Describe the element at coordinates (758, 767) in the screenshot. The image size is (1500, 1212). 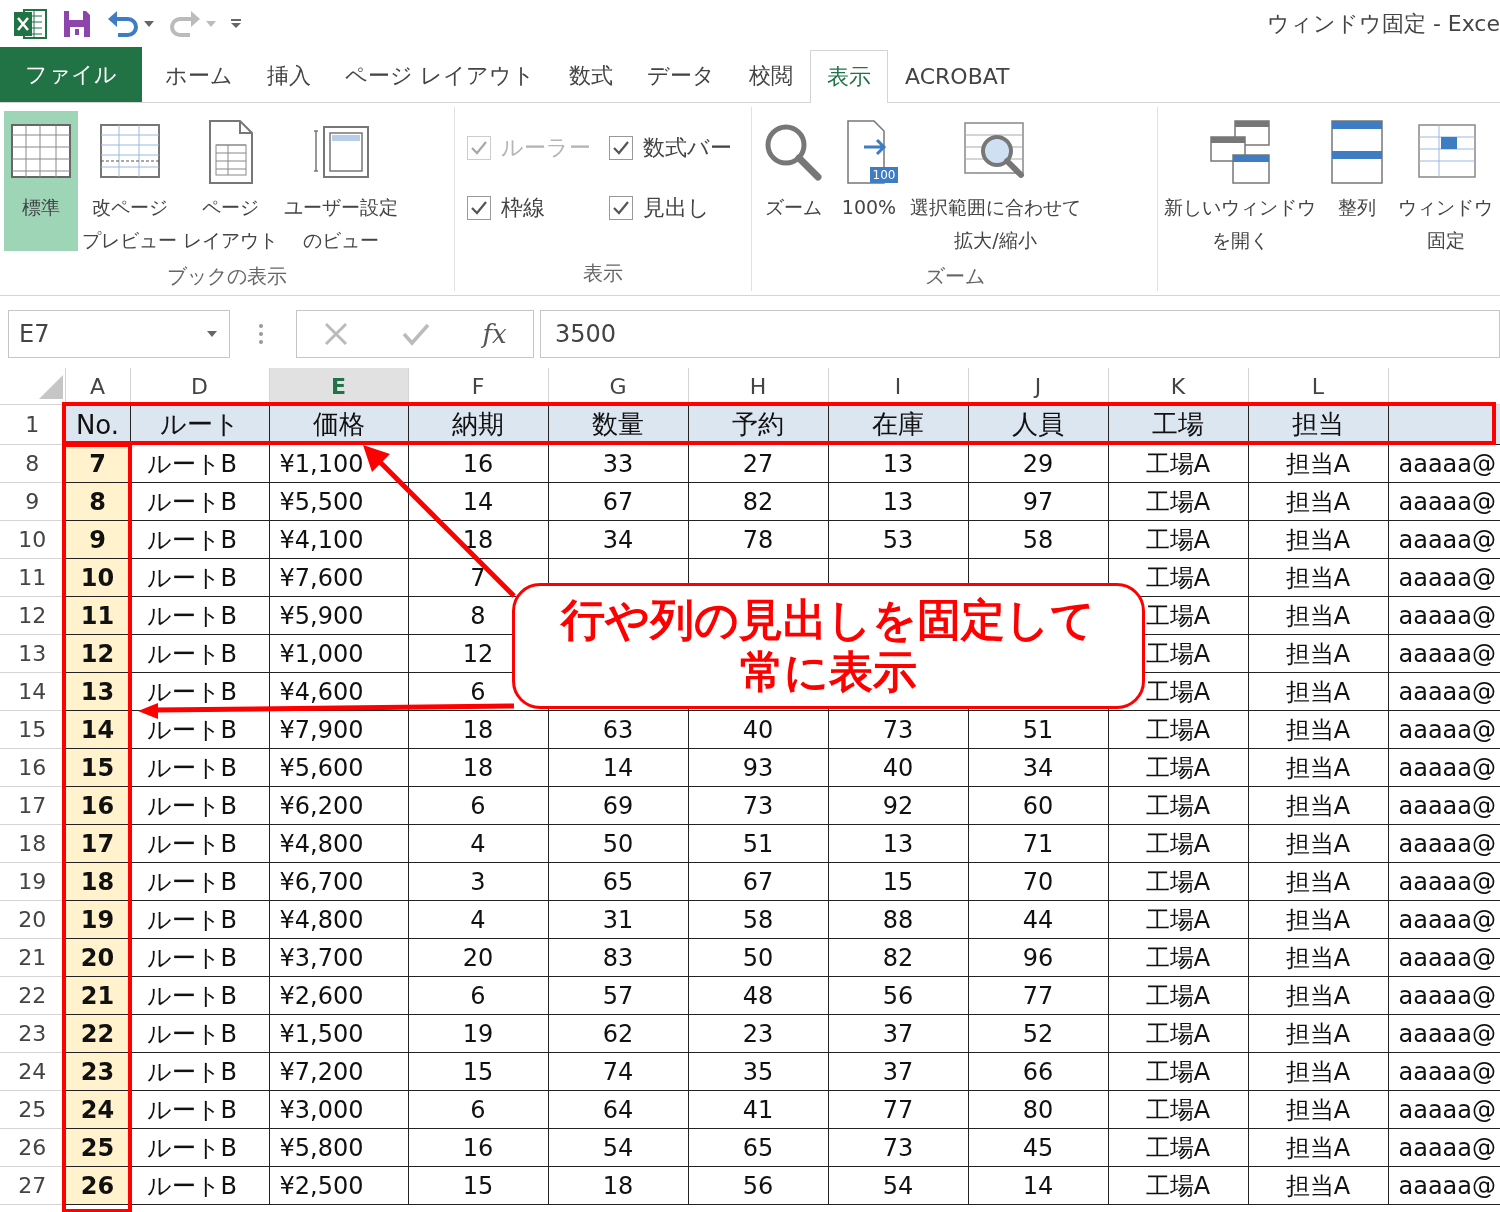
I see `table-cell: 93` at that location.